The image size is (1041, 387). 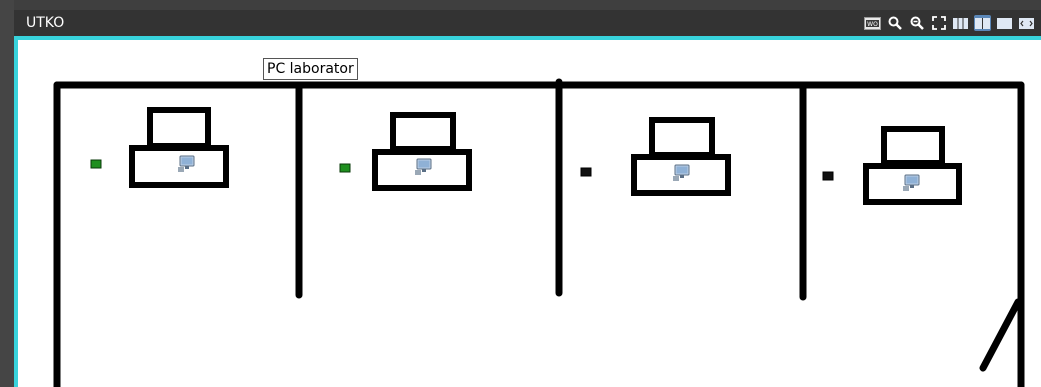 I want to click on room-label: PC laborator, so click(x=310, y=69).